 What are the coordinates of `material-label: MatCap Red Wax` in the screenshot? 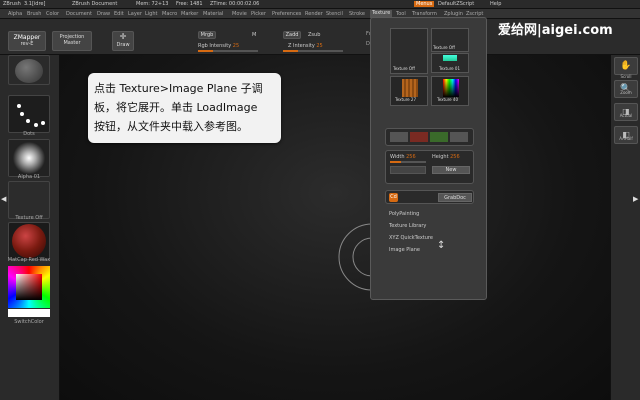 It's located at (29, 260).